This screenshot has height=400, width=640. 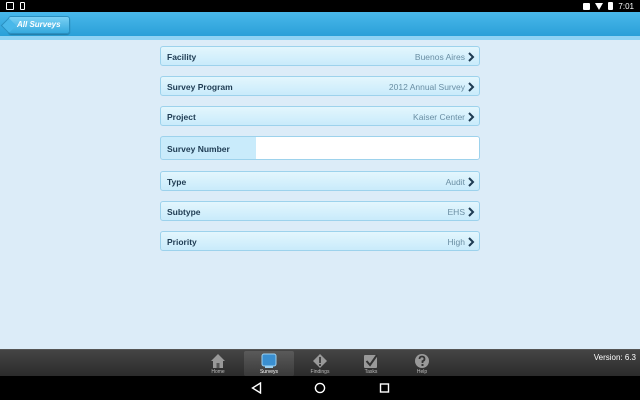 I want to click on tab-home-label: Home, so click(x=218, y=372).